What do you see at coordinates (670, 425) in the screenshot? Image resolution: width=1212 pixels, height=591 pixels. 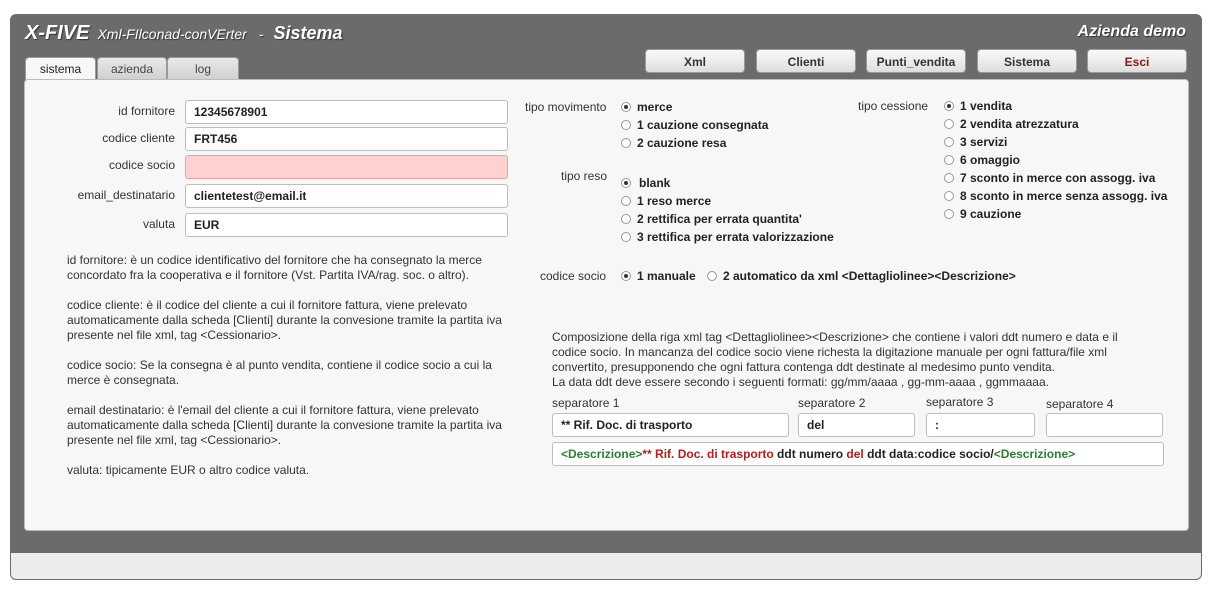 I see `separatore-1-input: ** Rif. Doc. di trasporto` at bounding box center [670, 425].